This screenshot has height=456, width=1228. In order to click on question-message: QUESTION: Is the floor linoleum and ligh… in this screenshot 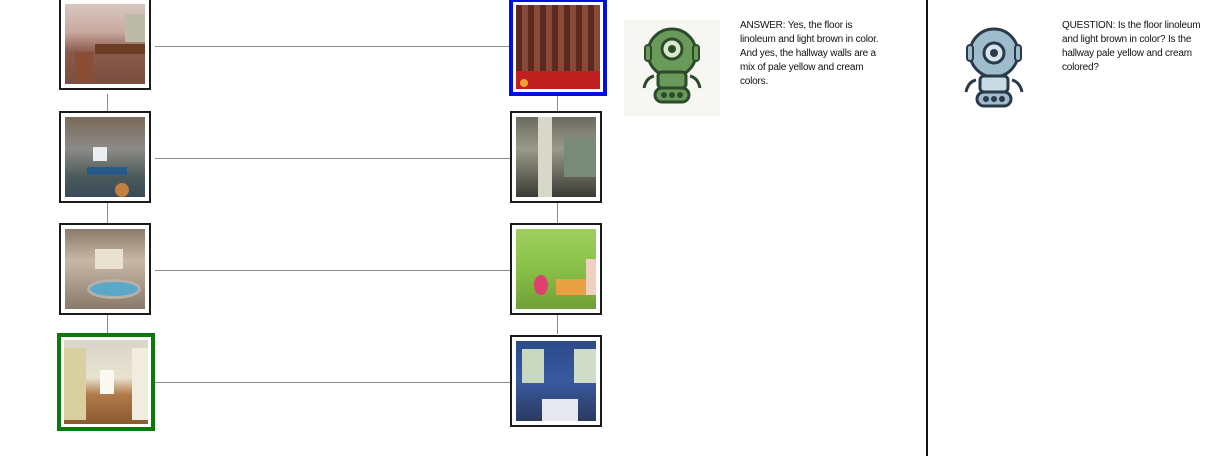, I will do `click(1132, 47)`.